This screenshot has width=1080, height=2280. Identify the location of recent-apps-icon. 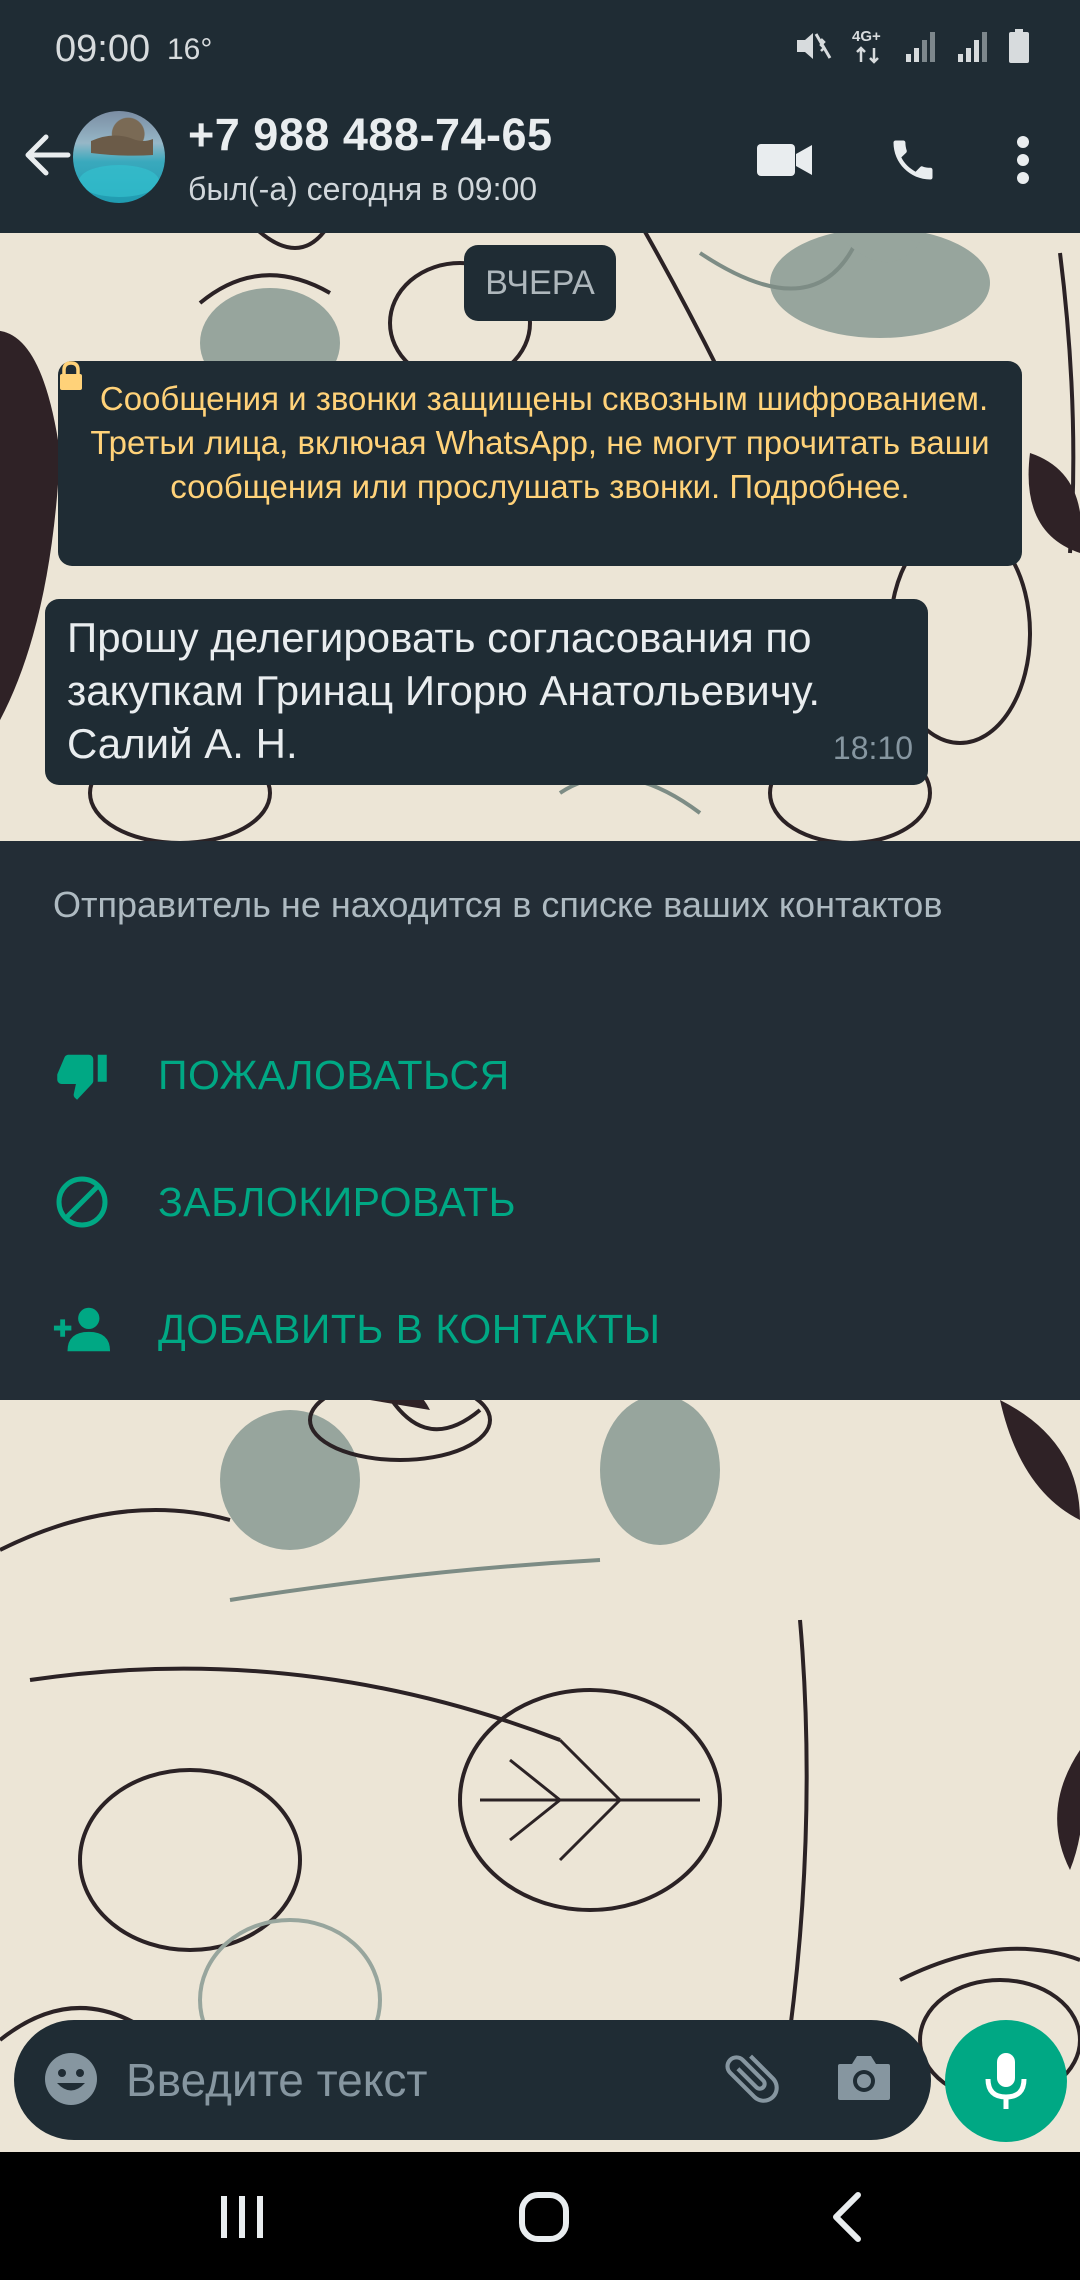
(242, 2217).